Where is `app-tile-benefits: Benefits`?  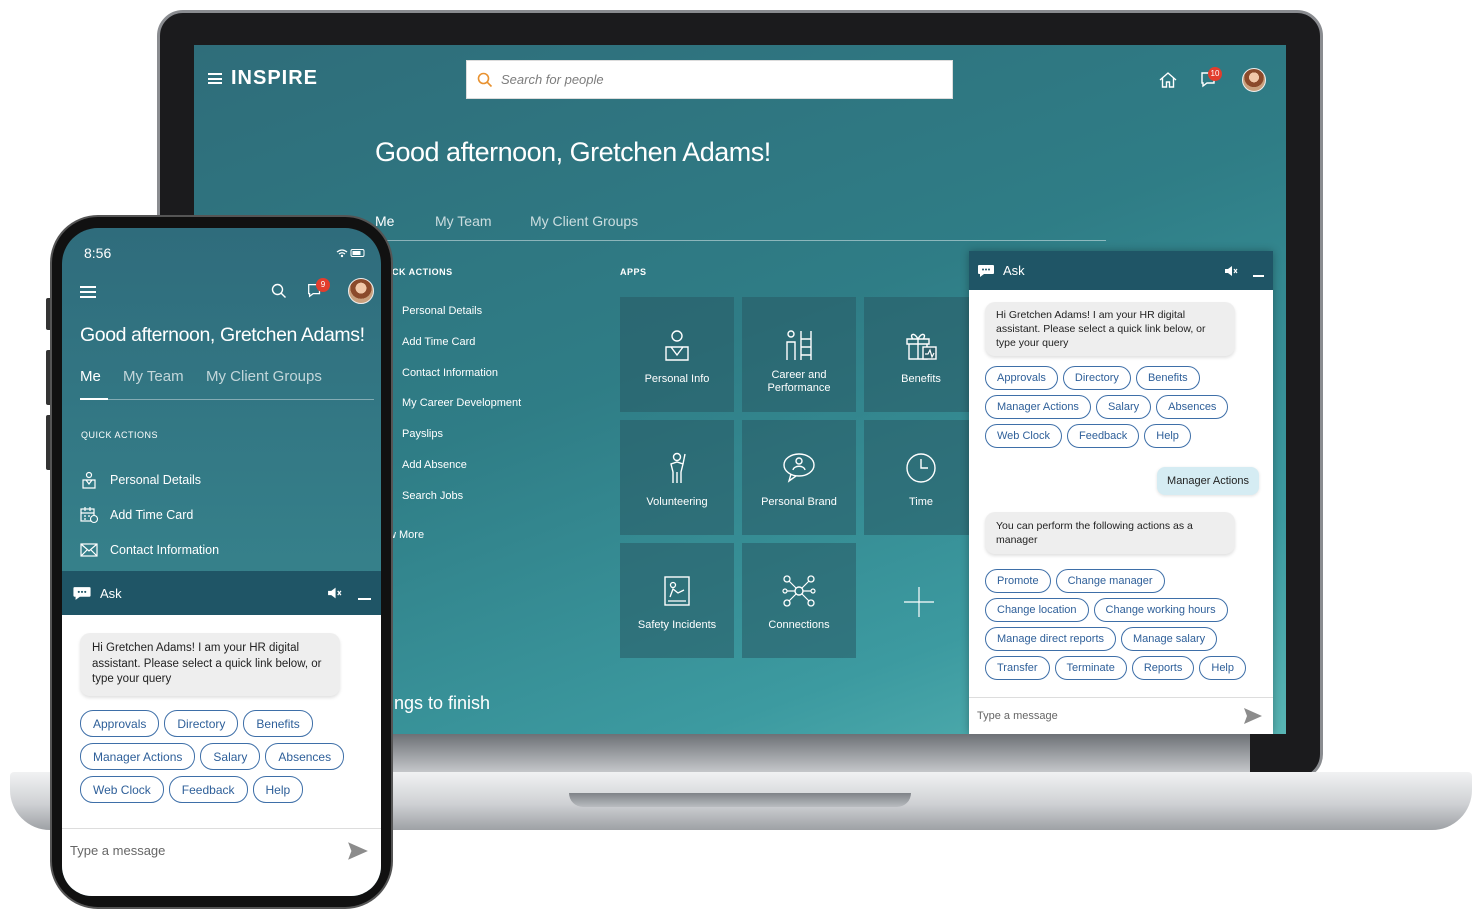
app-tile-benefits: Benefits is located at coordinates (921, 354).